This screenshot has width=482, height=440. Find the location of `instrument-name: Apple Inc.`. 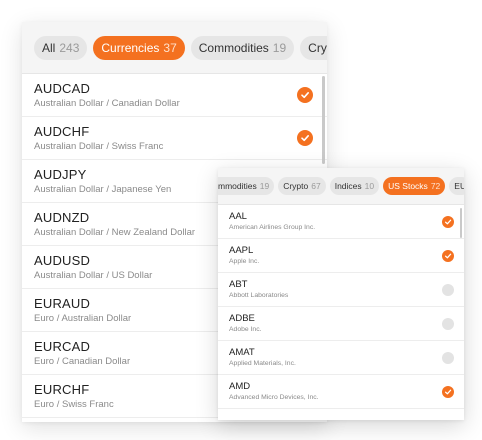

instrument-name: Apple Inc. is located at coordinates (244, 261).